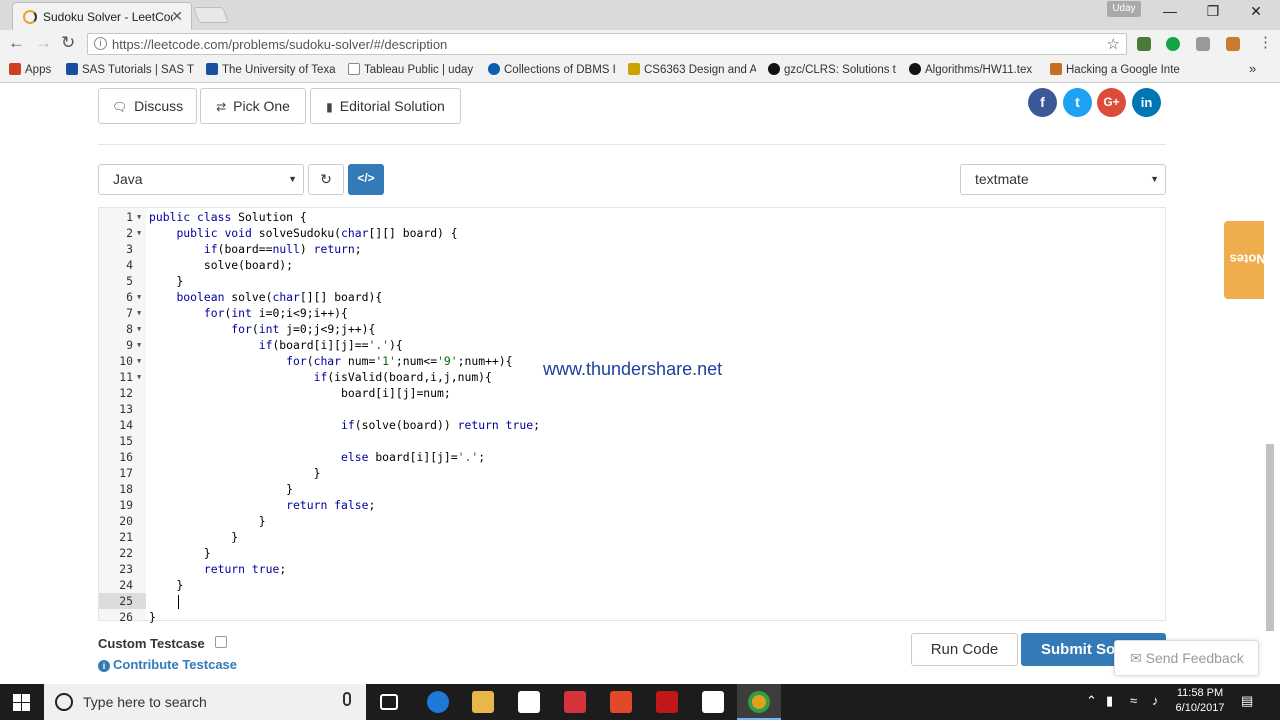 The image size is (1280, 720). I want to click on google-plus-icon: G+, so click(1111, 102).